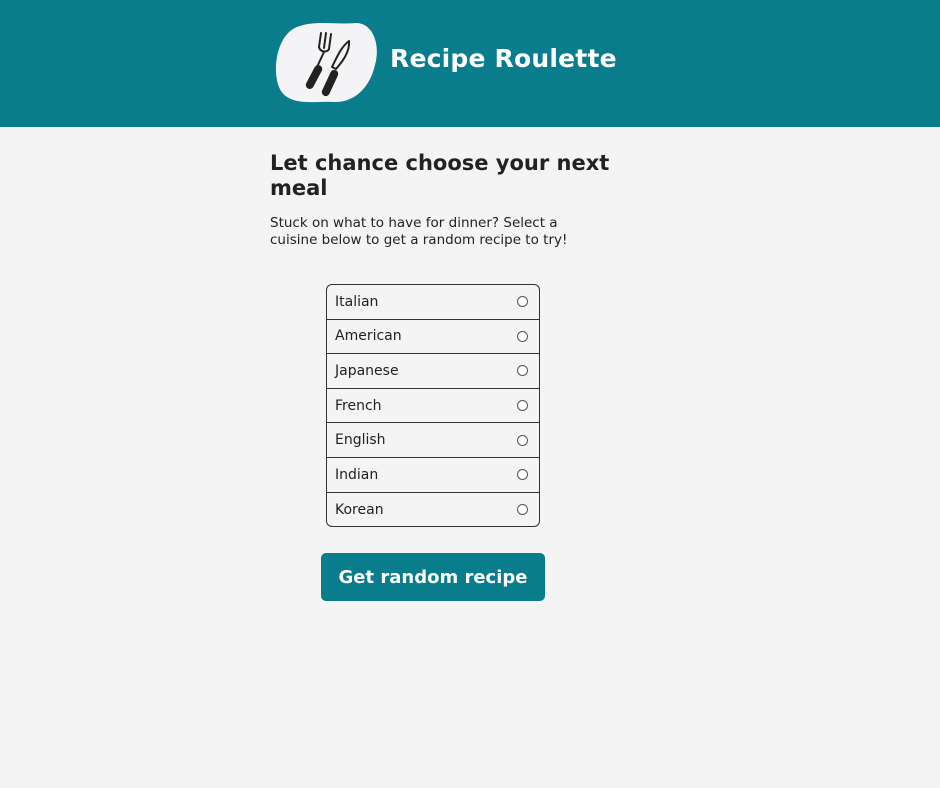 This screenshot has height=788, width=940. Describe the element at coordinates (503, 58) in the screenshot. I see `app-title: Recipe Roulette` at that location.